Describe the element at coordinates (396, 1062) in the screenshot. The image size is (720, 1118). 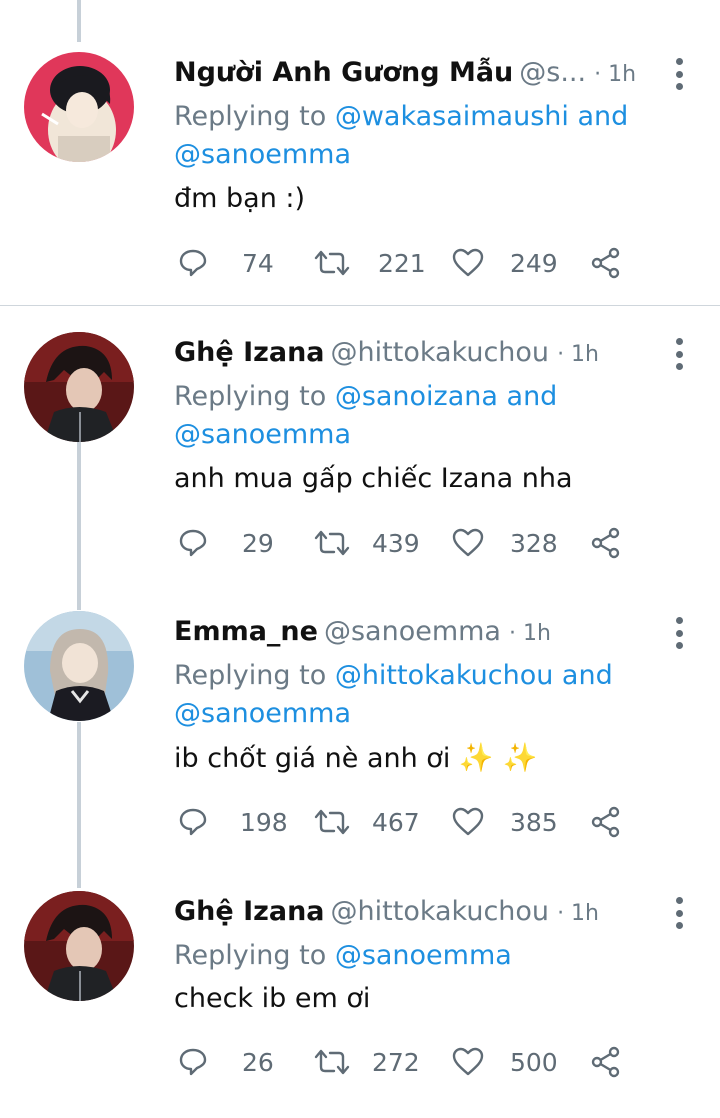
I see `retweet-count: 272` at that location.